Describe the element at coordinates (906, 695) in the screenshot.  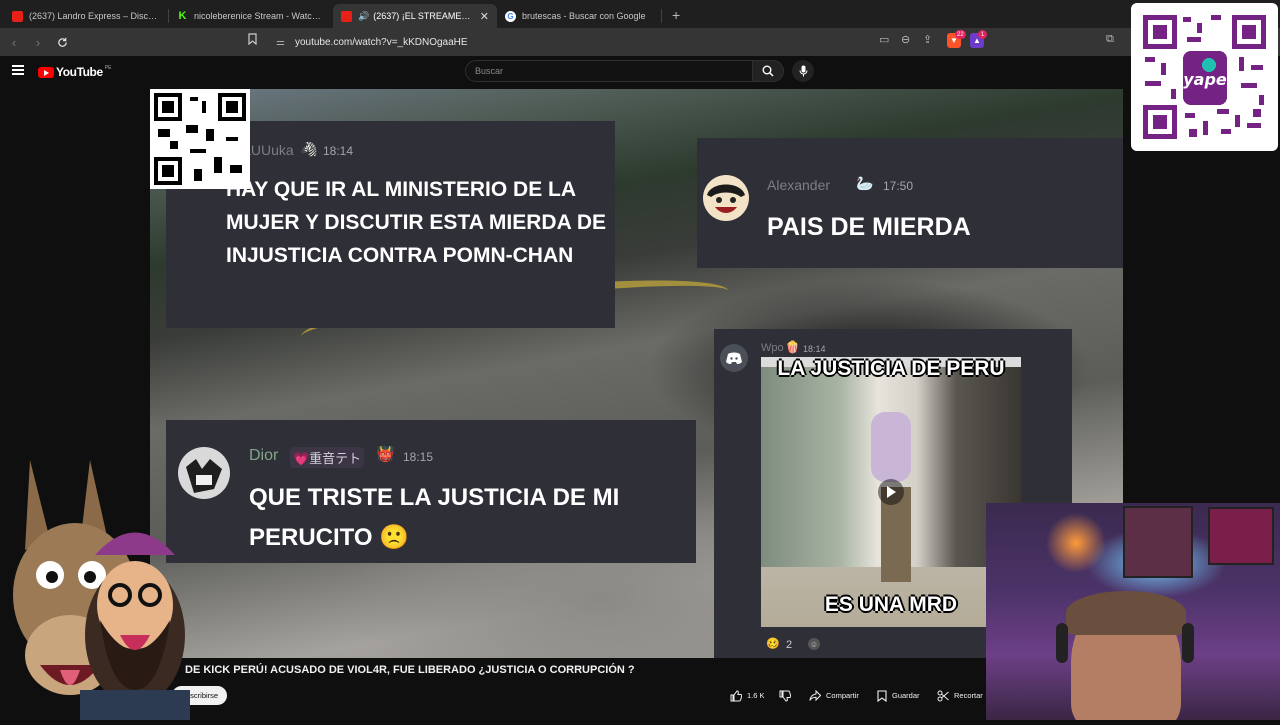
I see `save-label: Guardar` at that location.